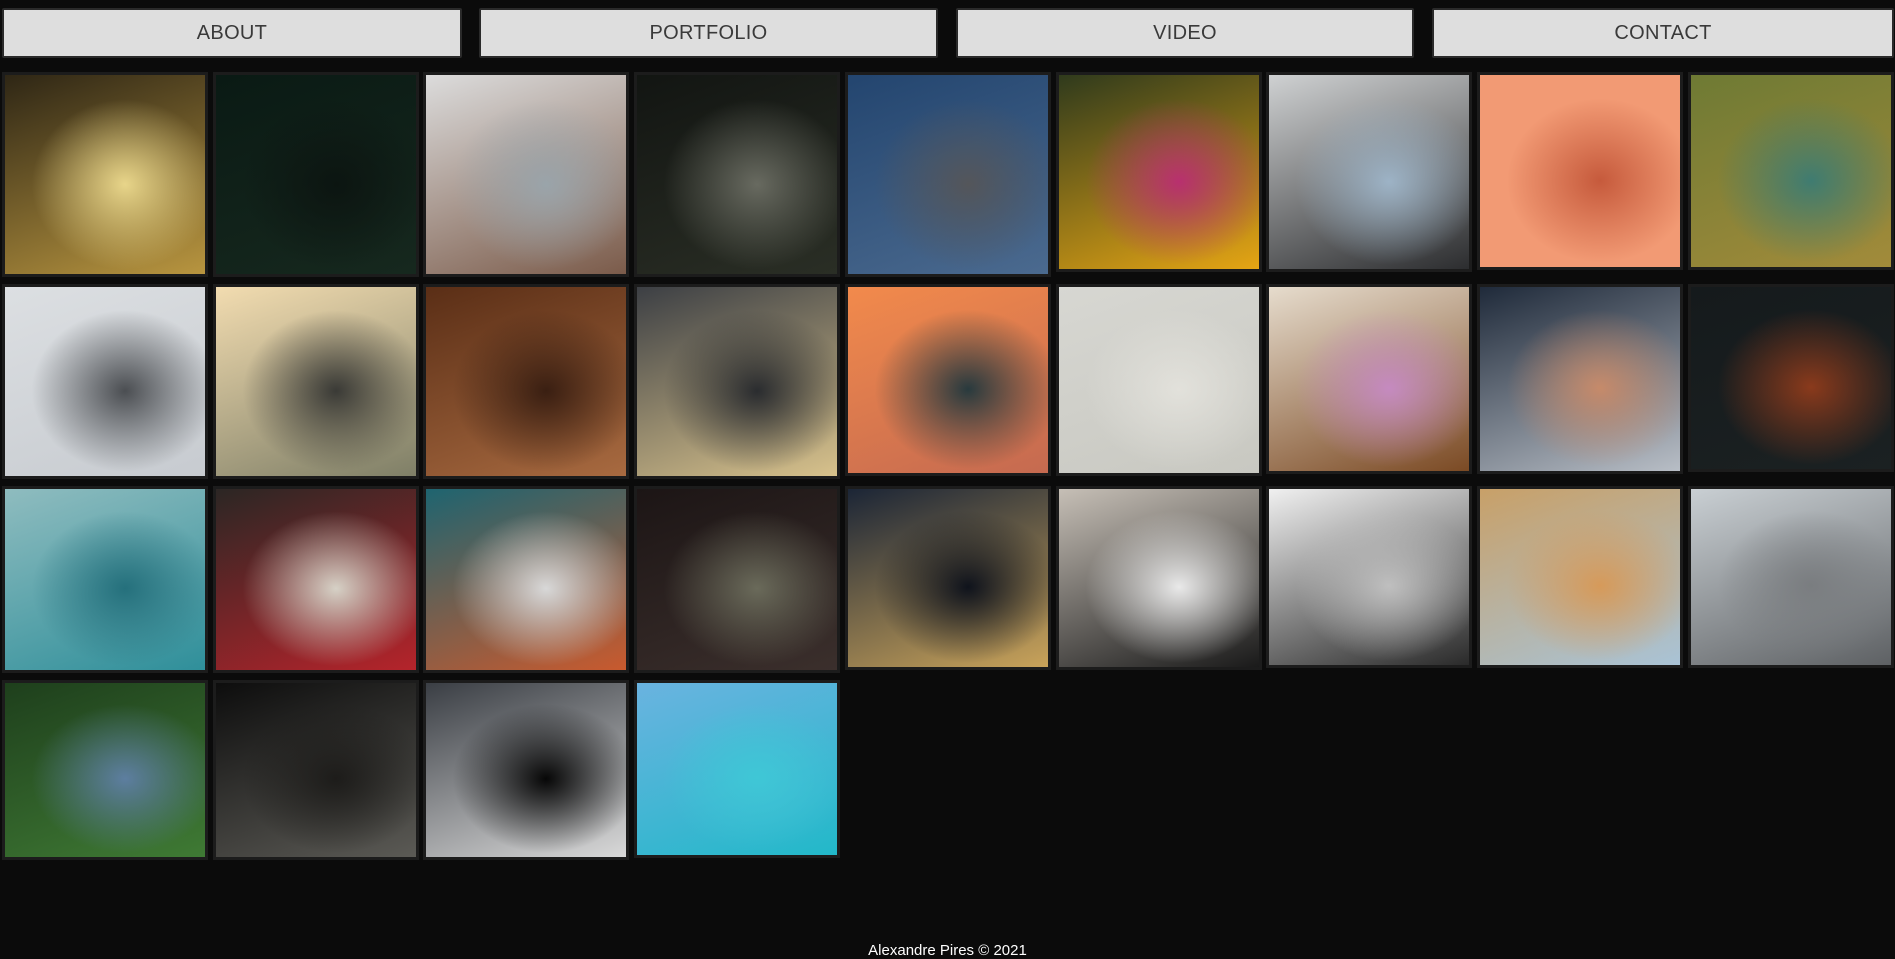 Image resolution: width=1895 pixels, height=959 pixels. I want to click on photo-old-town-buildings, so click(1580, 577).